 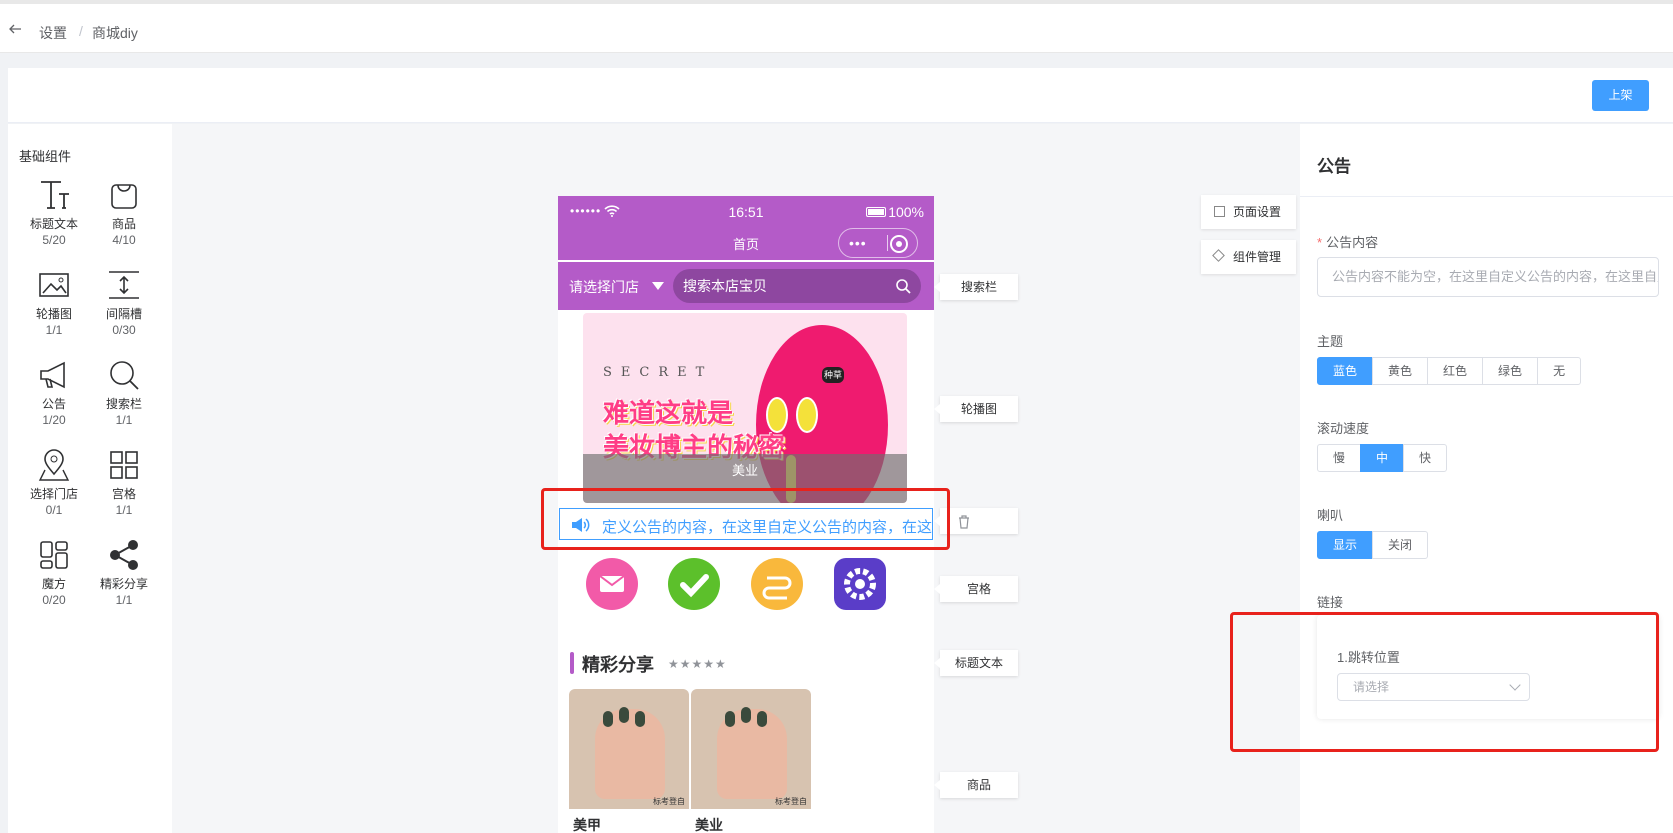 What do you see at coordinates (54, 303) in the screenshot?
I see `component-banner: 轮播图 1/1` at bounding box center [54, 303].